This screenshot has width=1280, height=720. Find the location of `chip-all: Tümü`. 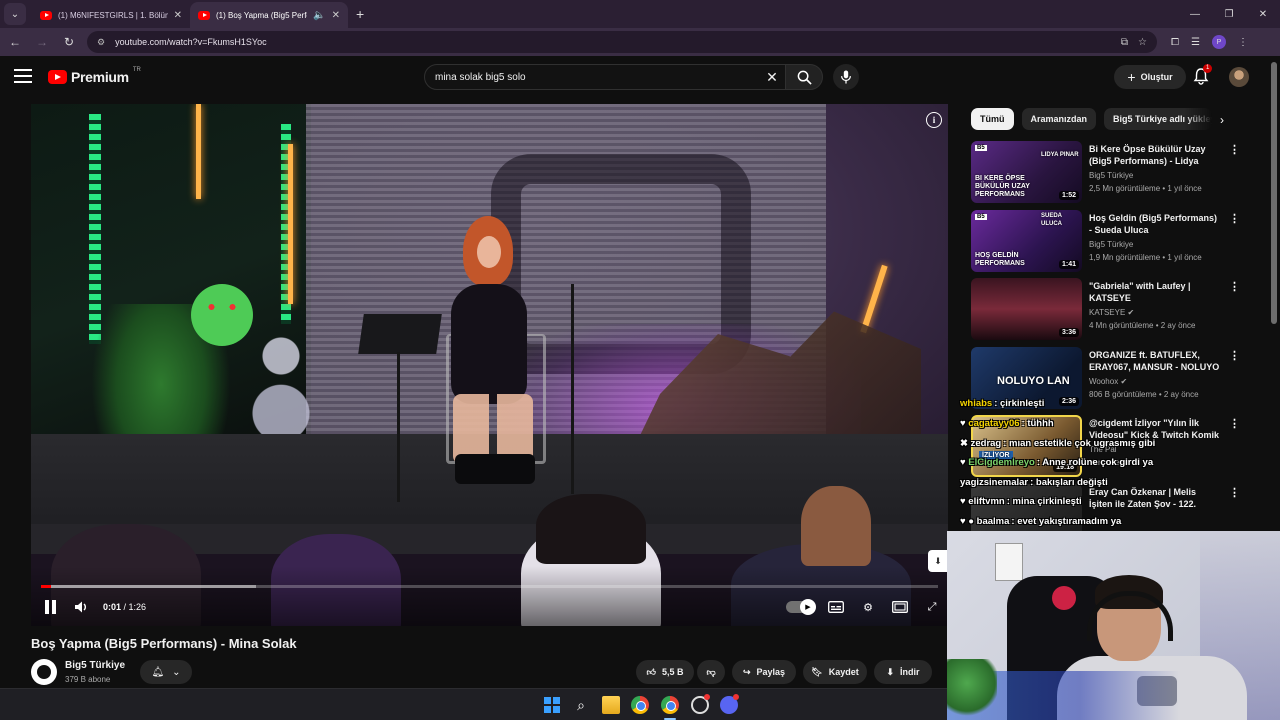

chip-all: Tümü is located at coordinates (992, 119).